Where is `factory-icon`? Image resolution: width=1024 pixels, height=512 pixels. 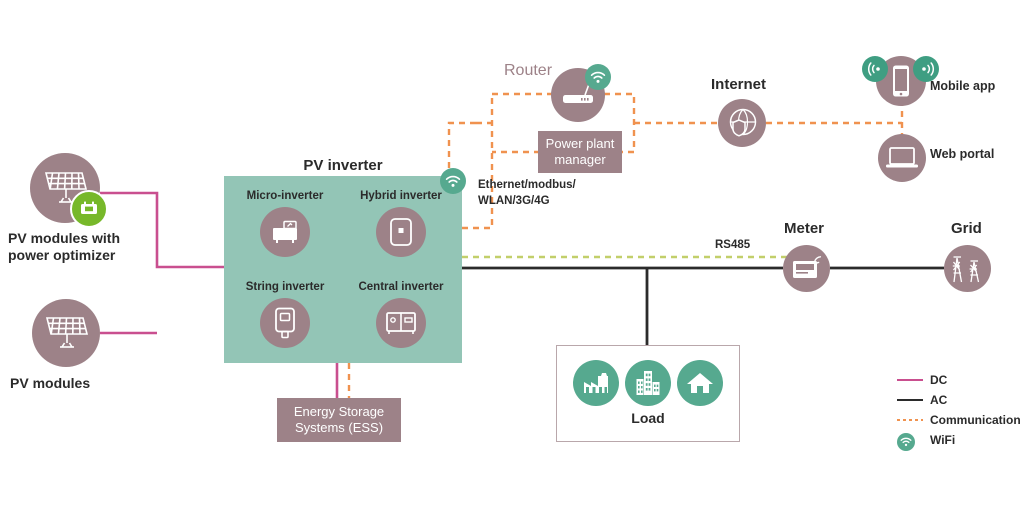
factory-icon is located at coordinates (596, 383).